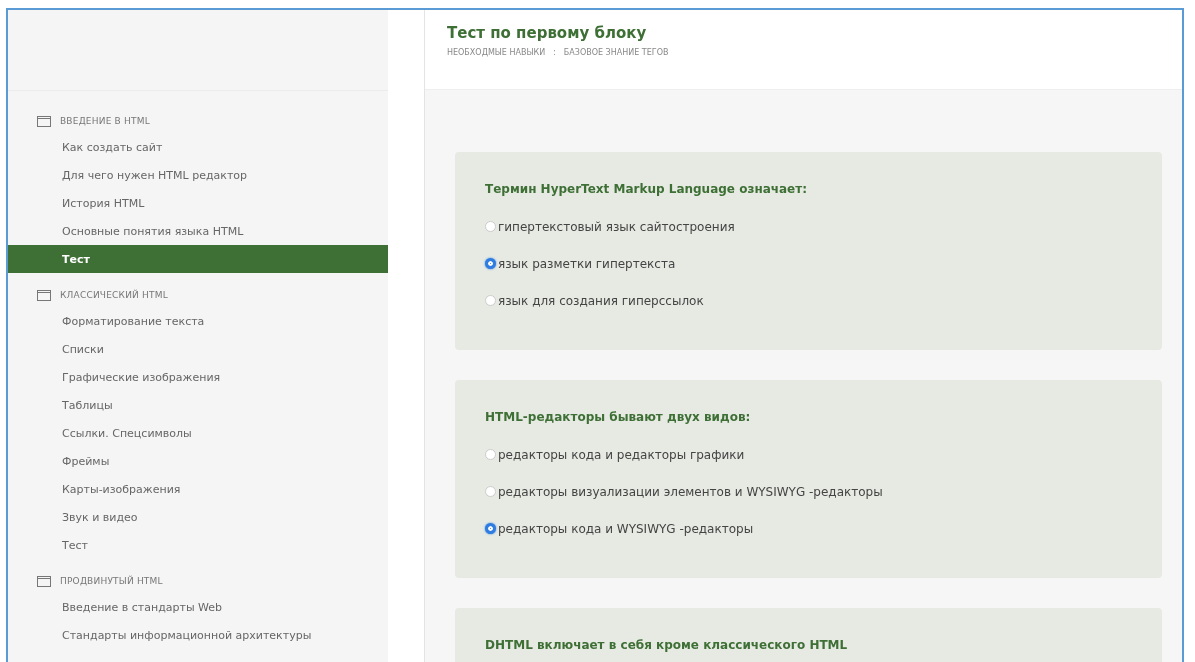 The image size is (1195, 662). Describe the element at coordinates (111, 581) in the screenshot. I see `section-heading: ПРОДВИНУТЫЙ HTML` at that location.